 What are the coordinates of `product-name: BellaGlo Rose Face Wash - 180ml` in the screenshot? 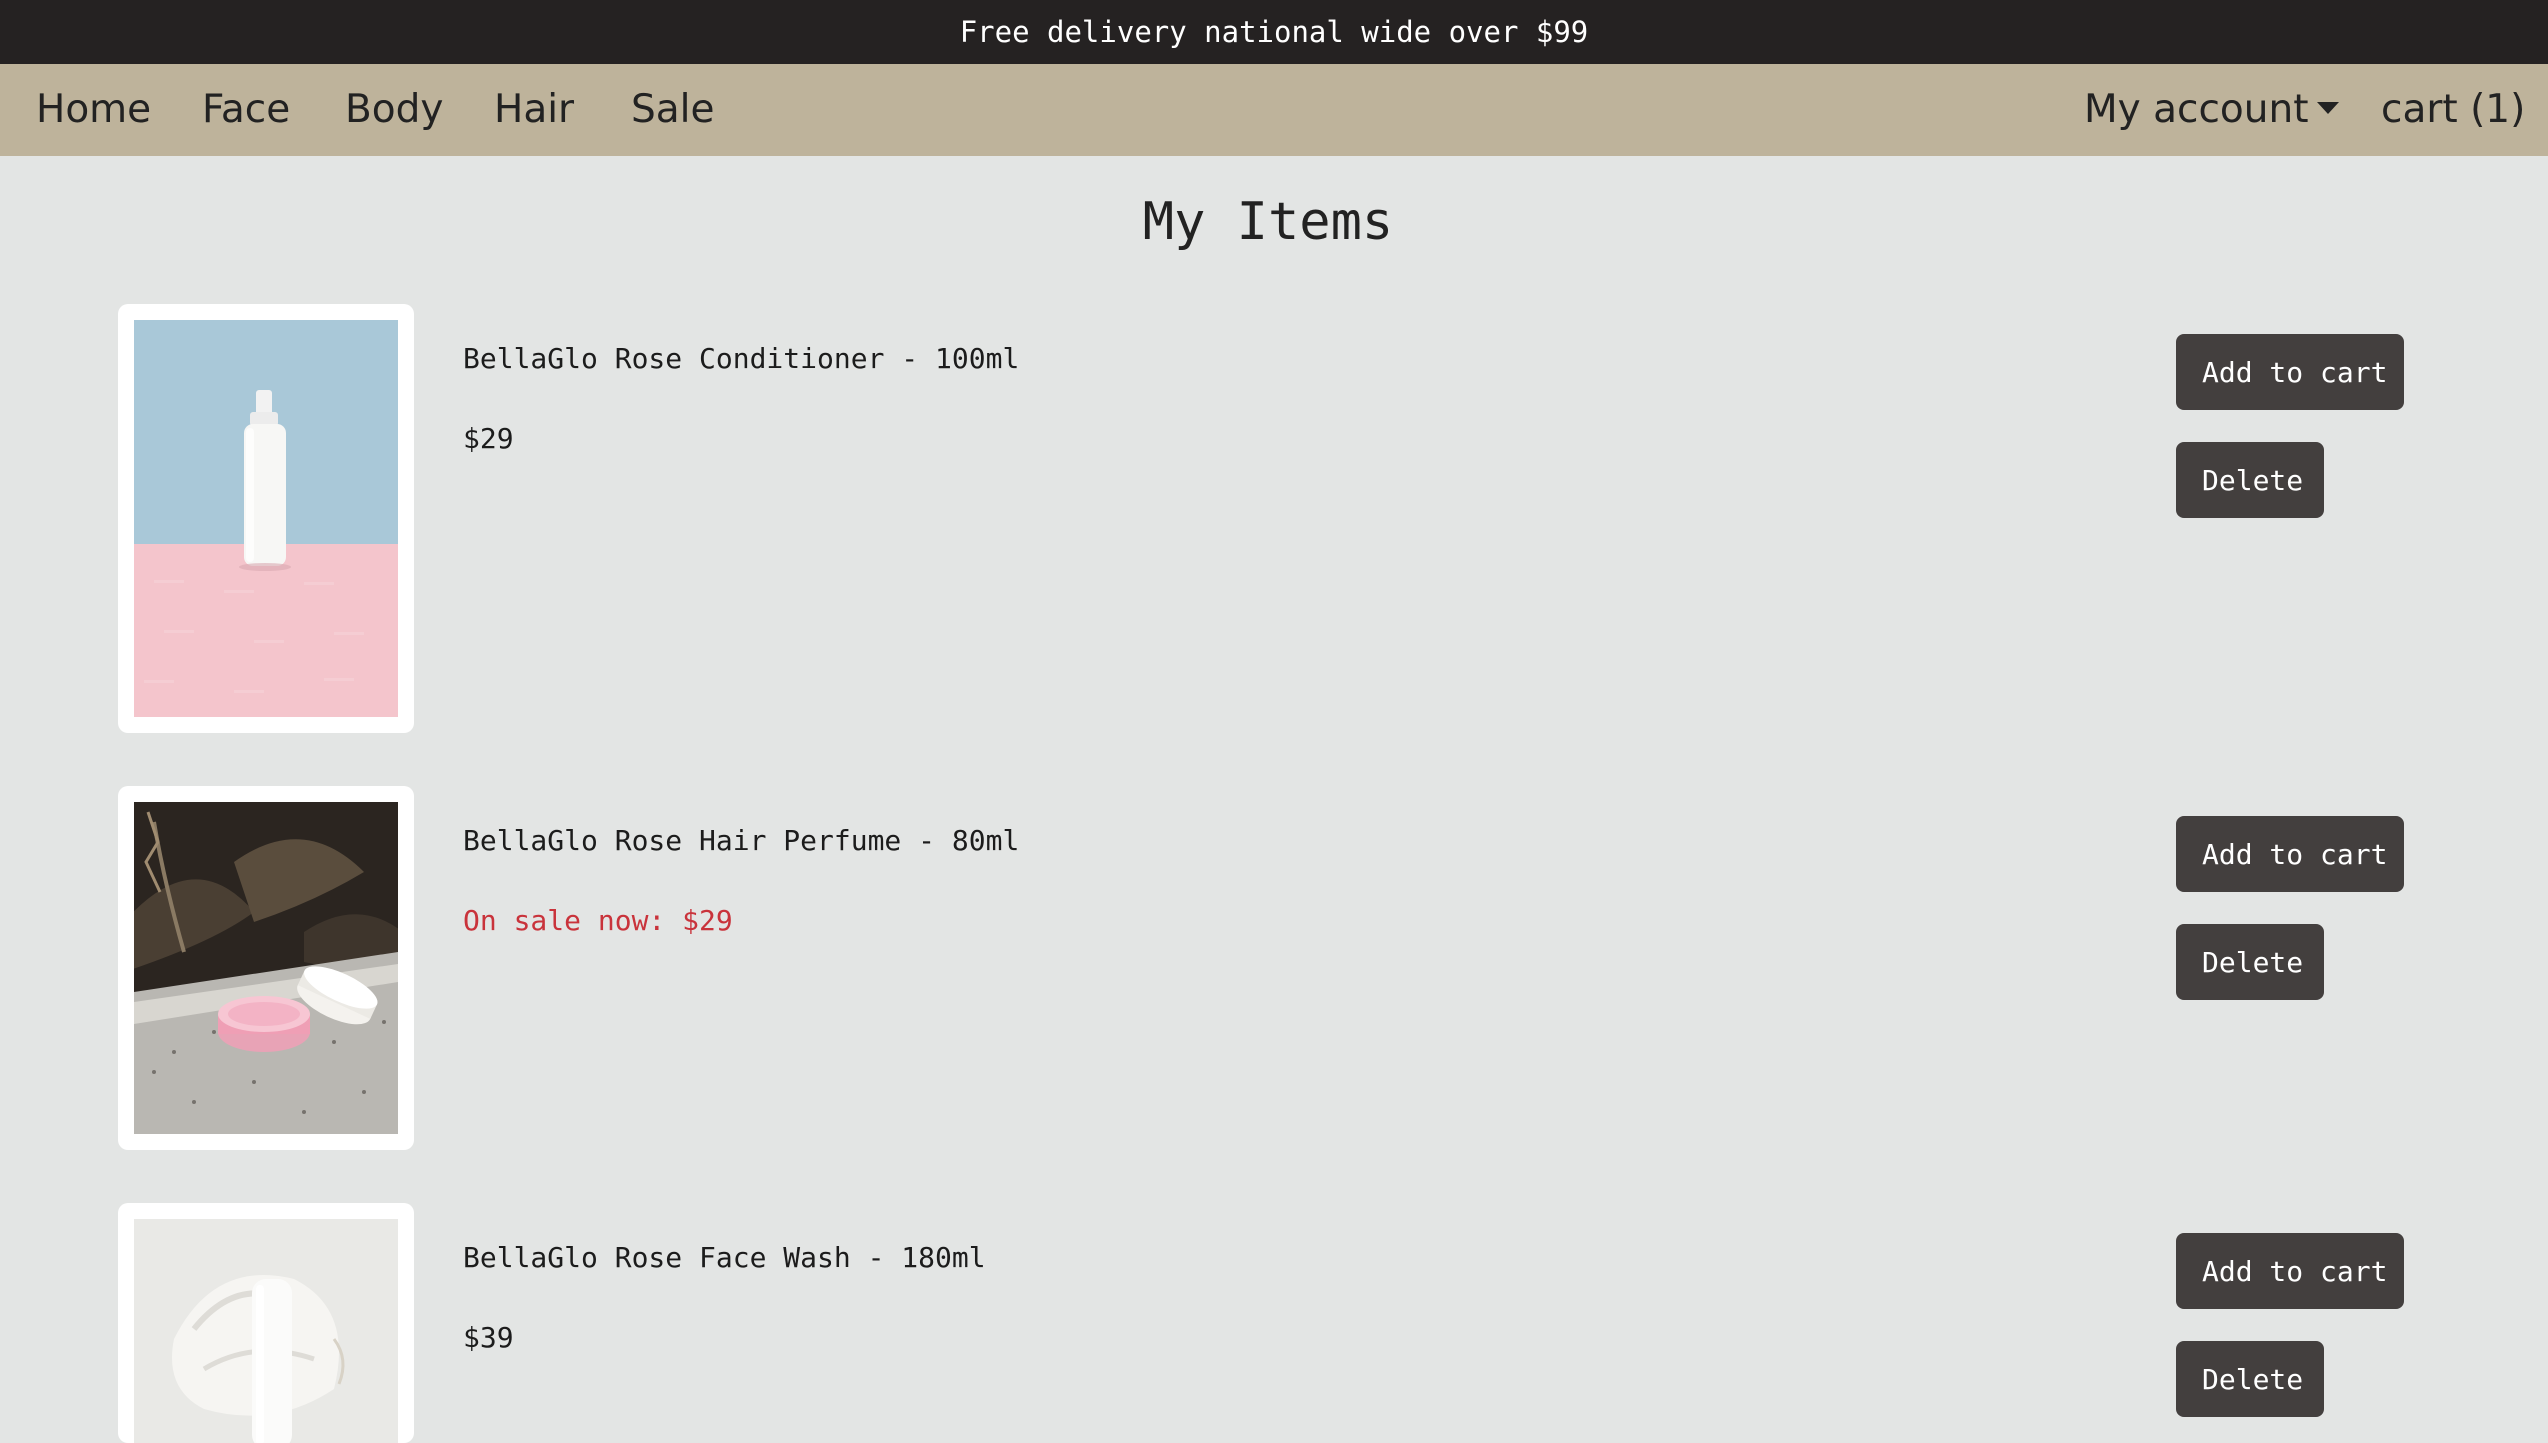 It's located at (724, 1257).